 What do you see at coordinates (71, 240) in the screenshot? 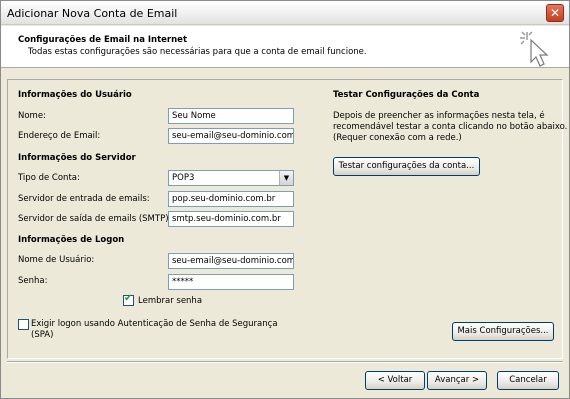
I see `logon-info-heading: Informações de Logon` at bounding box center [71, 240].